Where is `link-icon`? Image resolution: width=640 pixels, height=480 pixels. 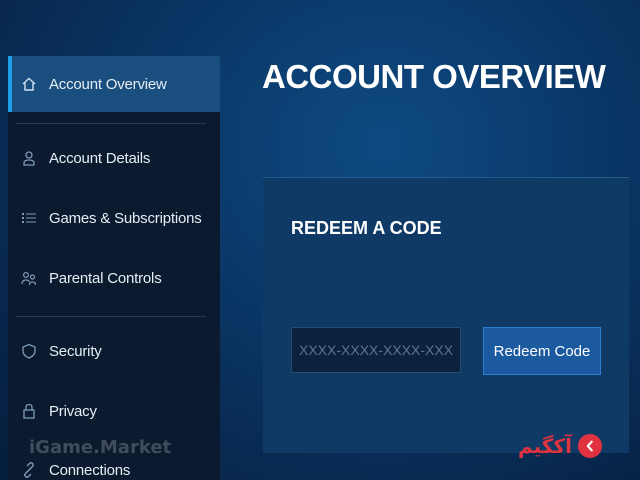 link-icon is located at coordinates (29, 470).